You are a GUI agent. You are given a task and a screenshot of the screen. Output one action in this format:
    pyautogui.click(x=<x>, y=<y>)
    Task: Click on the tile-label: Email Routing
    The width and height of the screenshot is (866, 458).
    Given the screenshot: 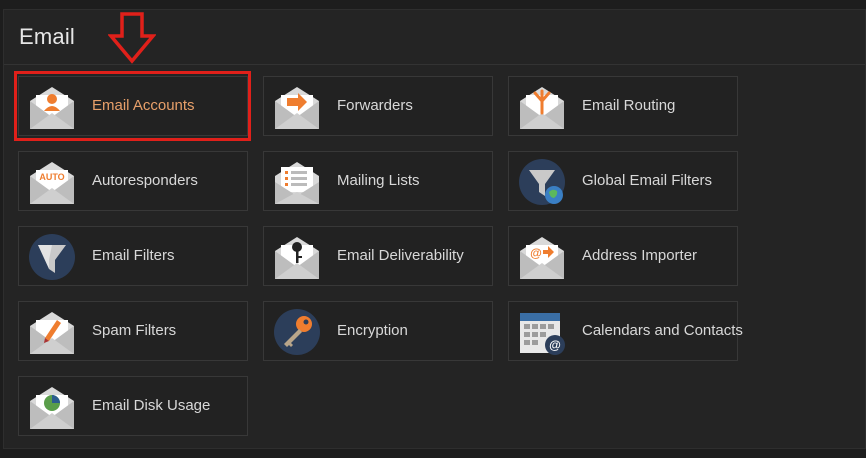 What is the action you would take?
    pyautogui.click(x=629, y=105)
    